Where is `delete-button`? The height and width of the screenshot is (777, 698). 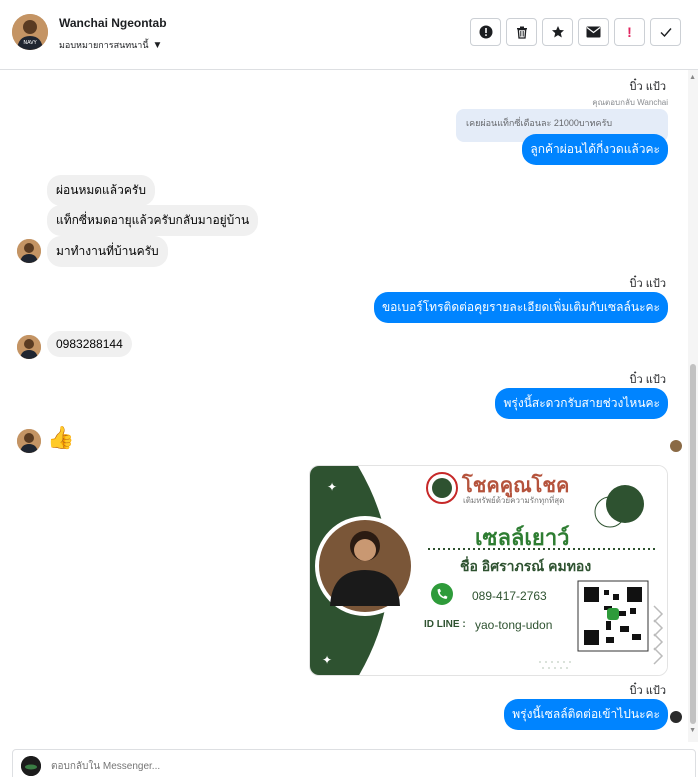
delete-button is located at coordinates (521, 32).